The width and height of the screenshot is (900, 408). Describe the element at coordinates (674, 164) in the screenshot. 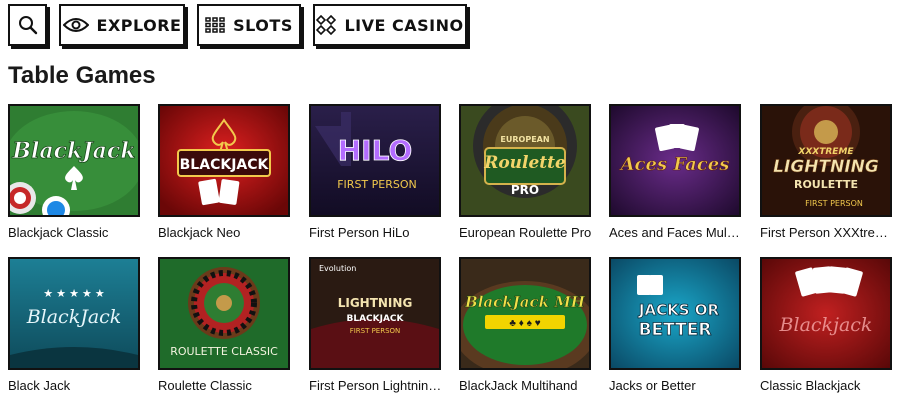

I see `game-art-title: Aces Faces` at that location.